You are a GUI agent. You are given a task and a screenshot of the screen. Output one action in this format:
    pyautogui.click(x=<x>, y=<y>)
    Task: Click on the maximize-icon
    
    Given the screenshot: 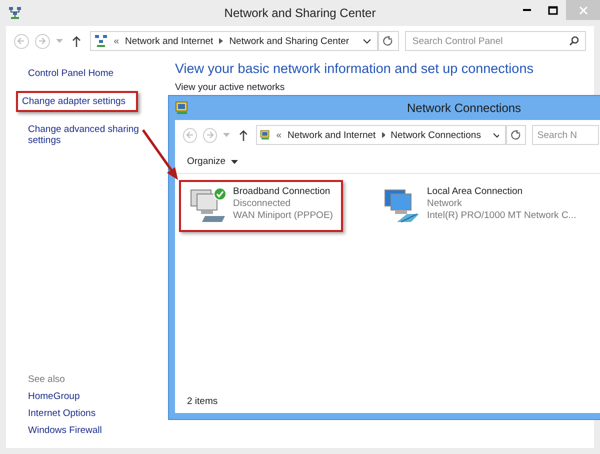 What is the action you would take?
    pyautogui.click(x=553, y=10)
    